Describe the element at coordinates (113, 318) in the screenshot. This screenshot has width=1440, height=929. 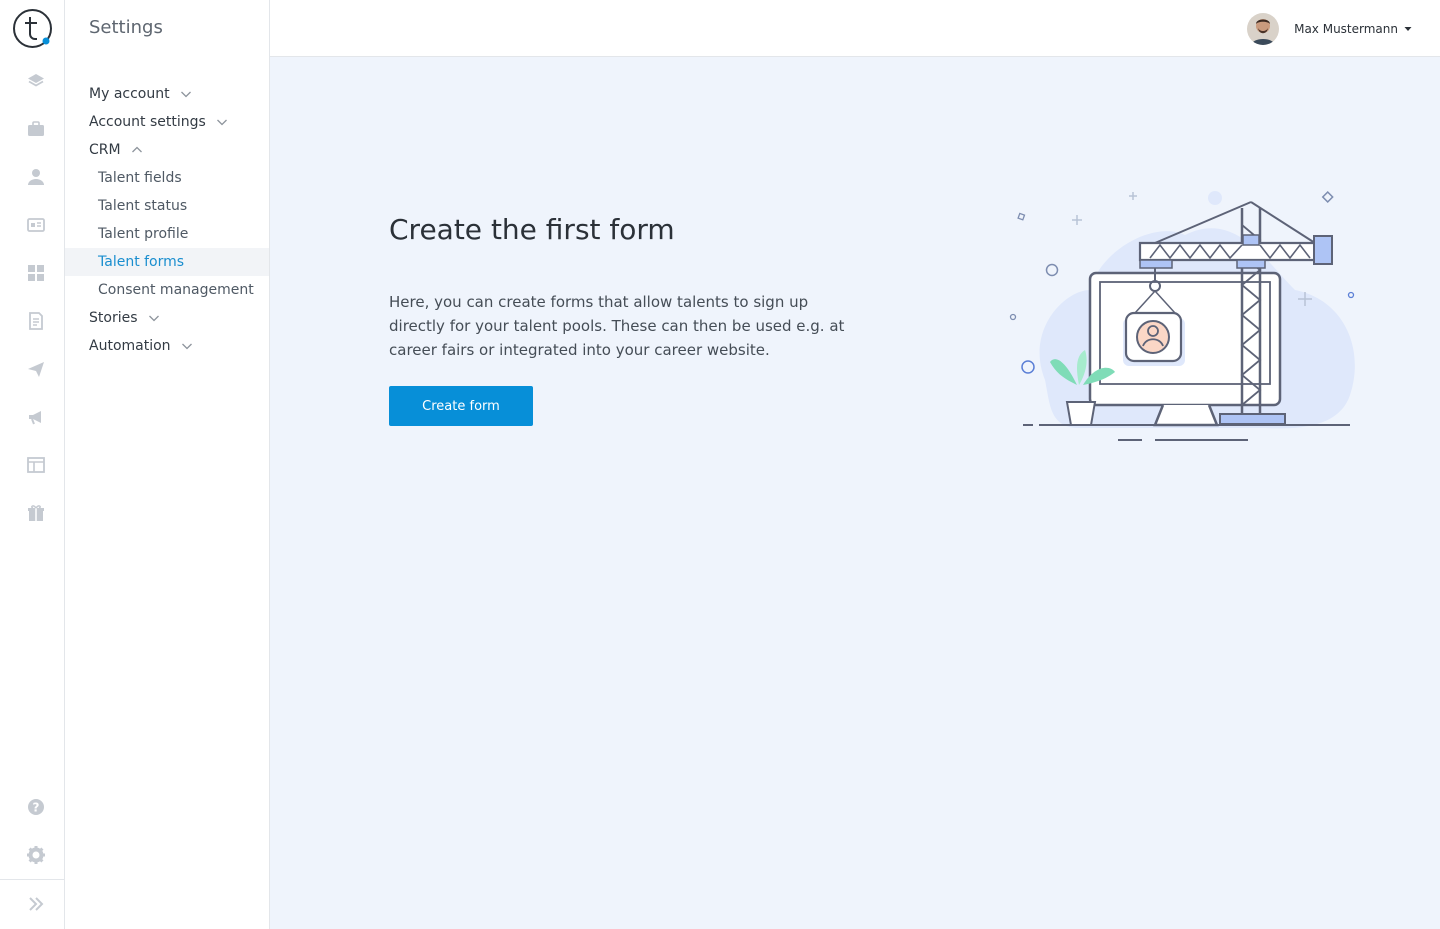
I see `nav-item-label: Stories` at that location.